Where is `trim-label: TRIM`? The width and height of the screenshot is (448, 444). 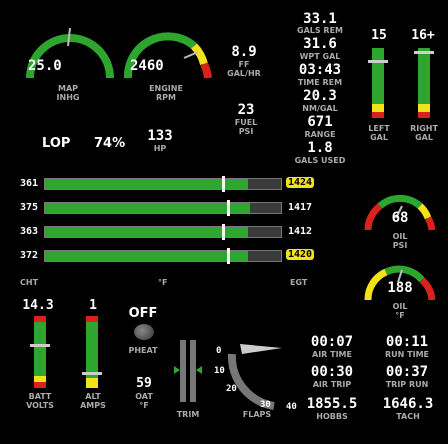 trim-label: TRIM is located at coordinates (188, 414).